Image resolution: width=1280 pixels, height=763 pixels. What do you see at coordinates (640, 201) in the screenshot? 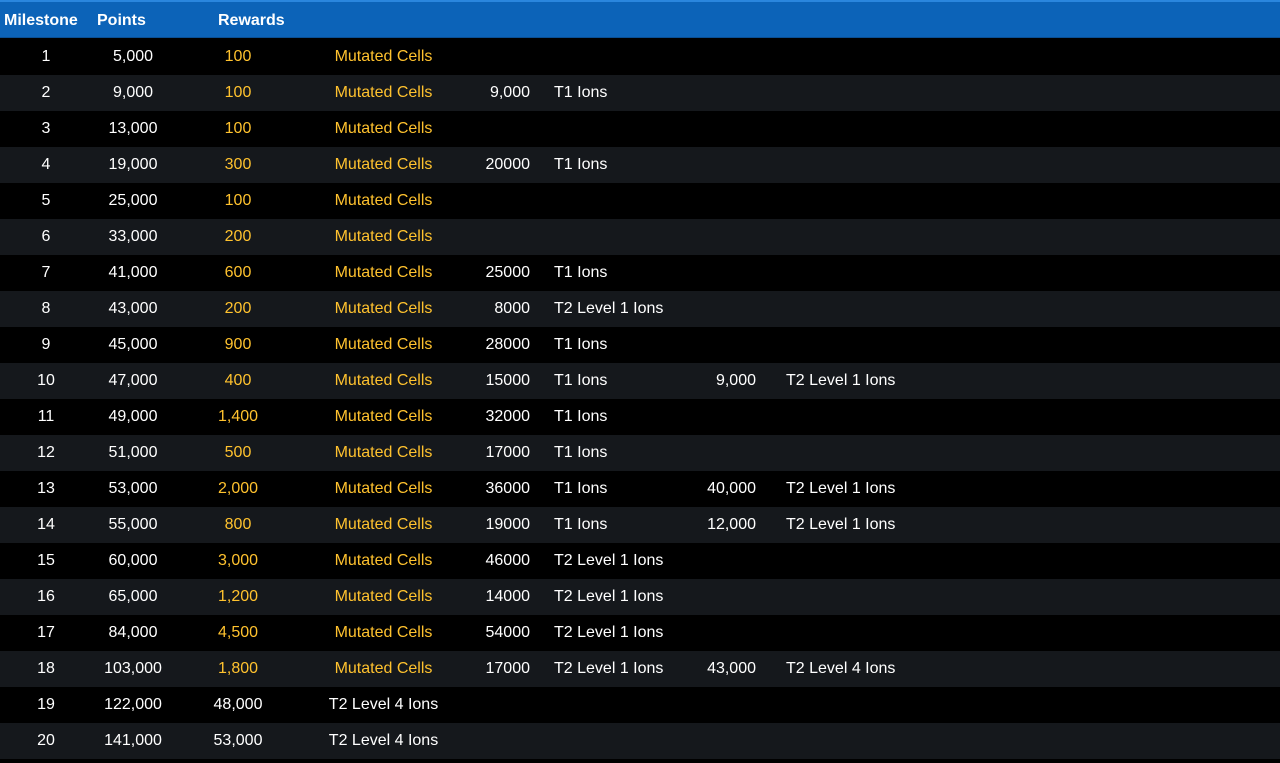
I see `table-row: 5 25,000 100 Mutated Cells` at bounding box center [640, 201].